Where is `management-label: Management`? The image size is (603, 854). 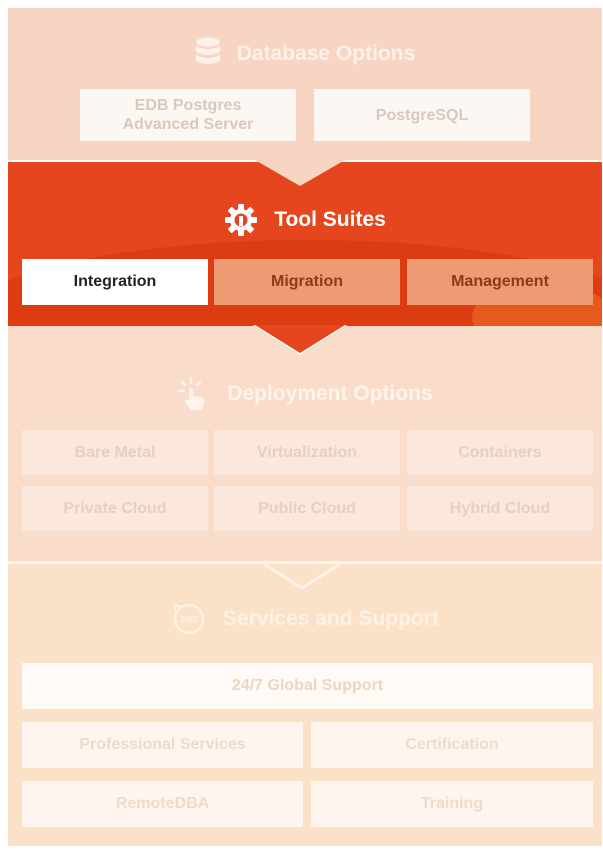
management-label: Management is located at coordinates (500, 281).